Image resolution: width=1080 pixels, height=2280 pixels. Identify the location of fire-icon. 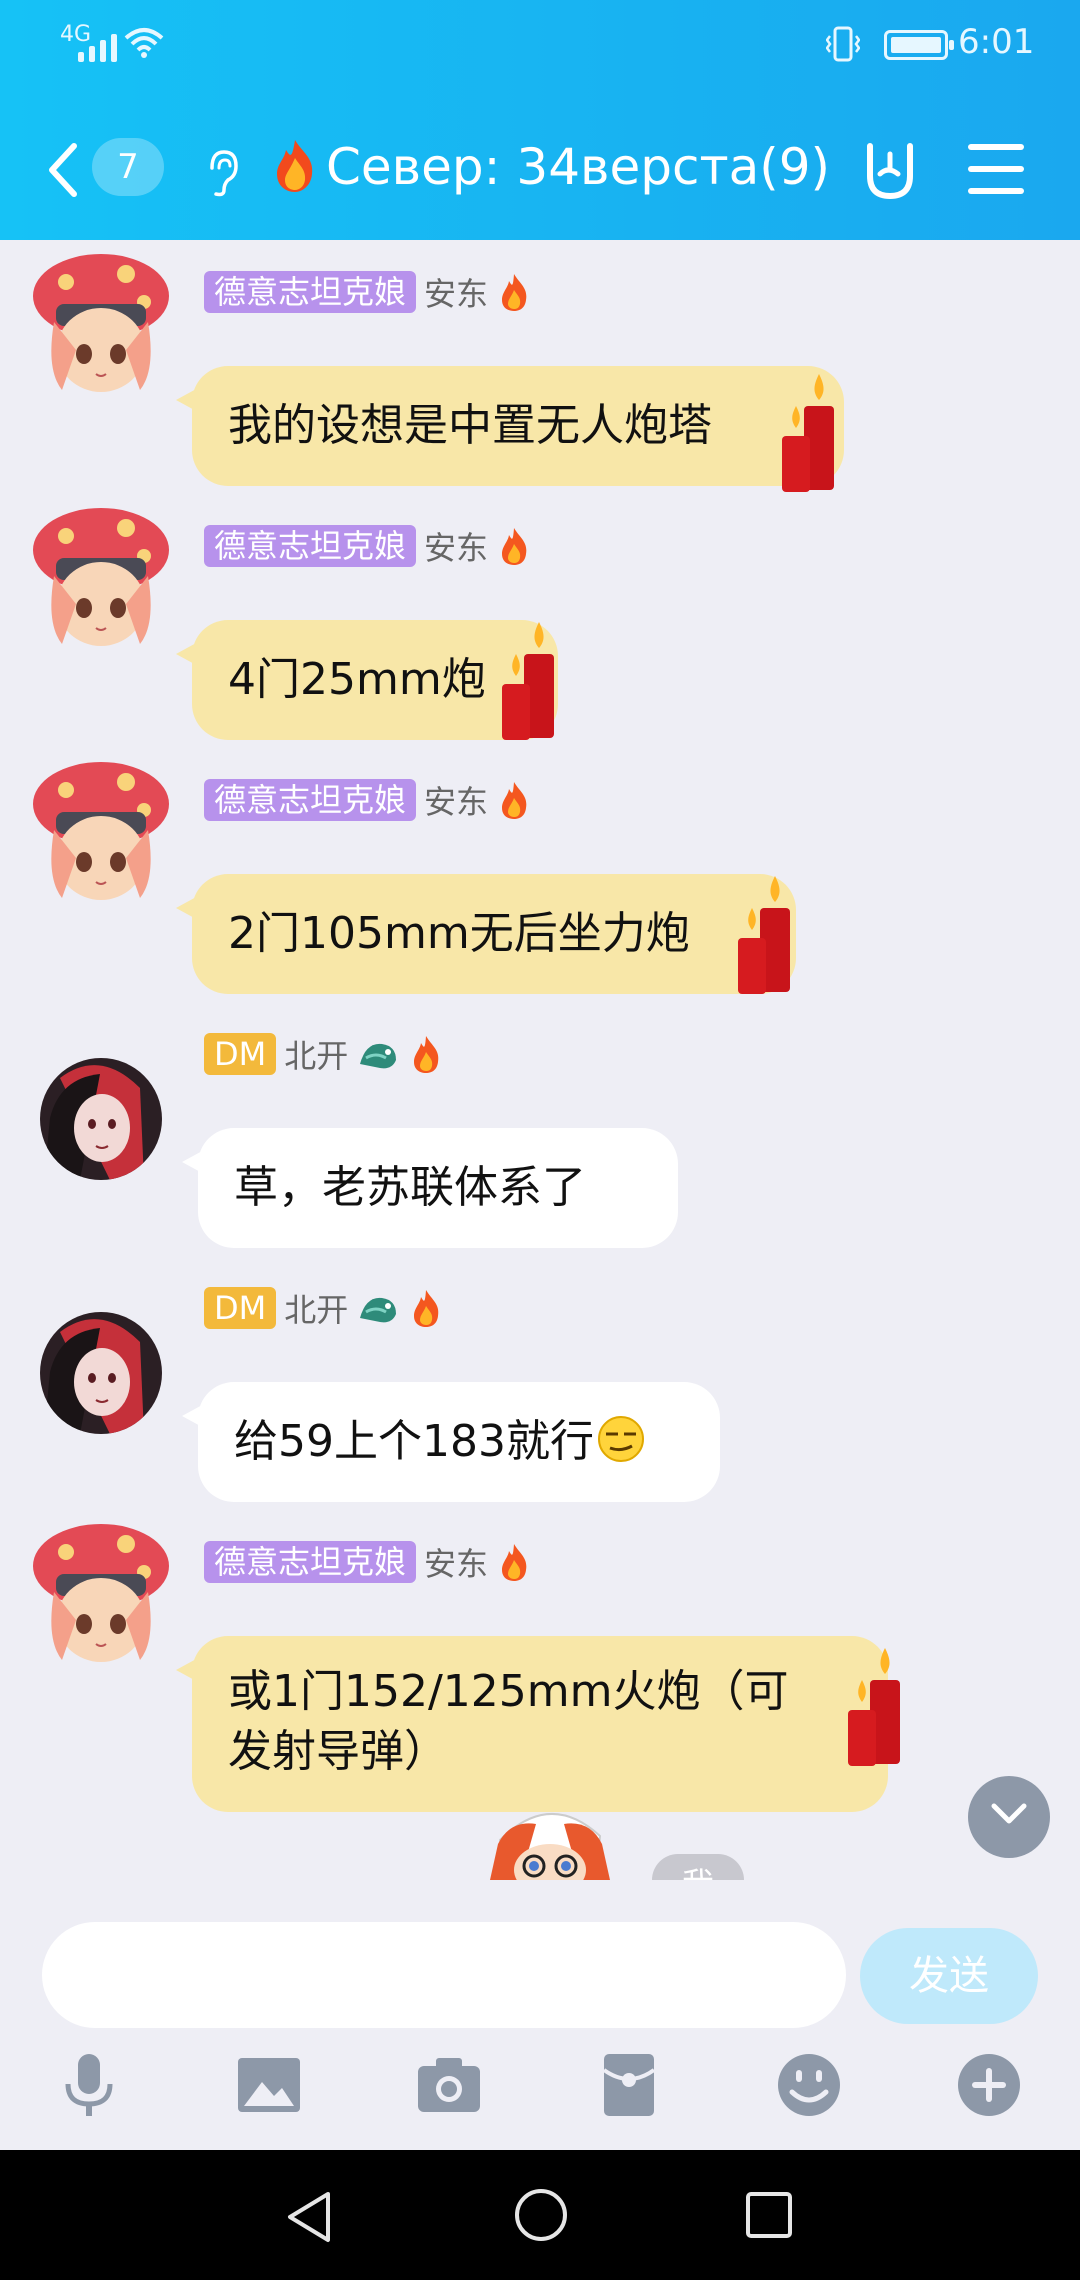
(295, 166).